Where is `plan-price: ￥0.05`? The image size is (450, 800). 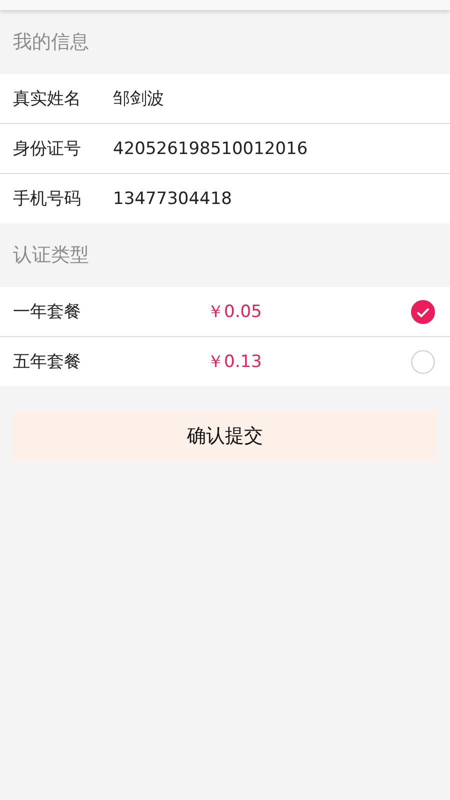 plan-price: ￥0.05 is located at coordinates (235, 312).